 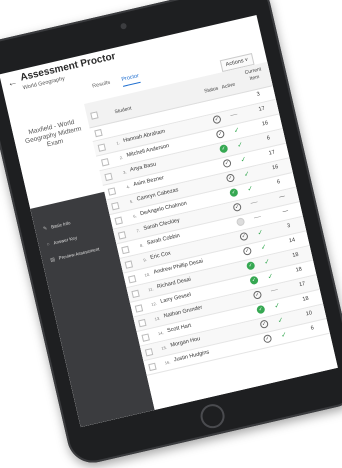 I want to click on student-name: Morgan Hou, so click(x=185, y=342).